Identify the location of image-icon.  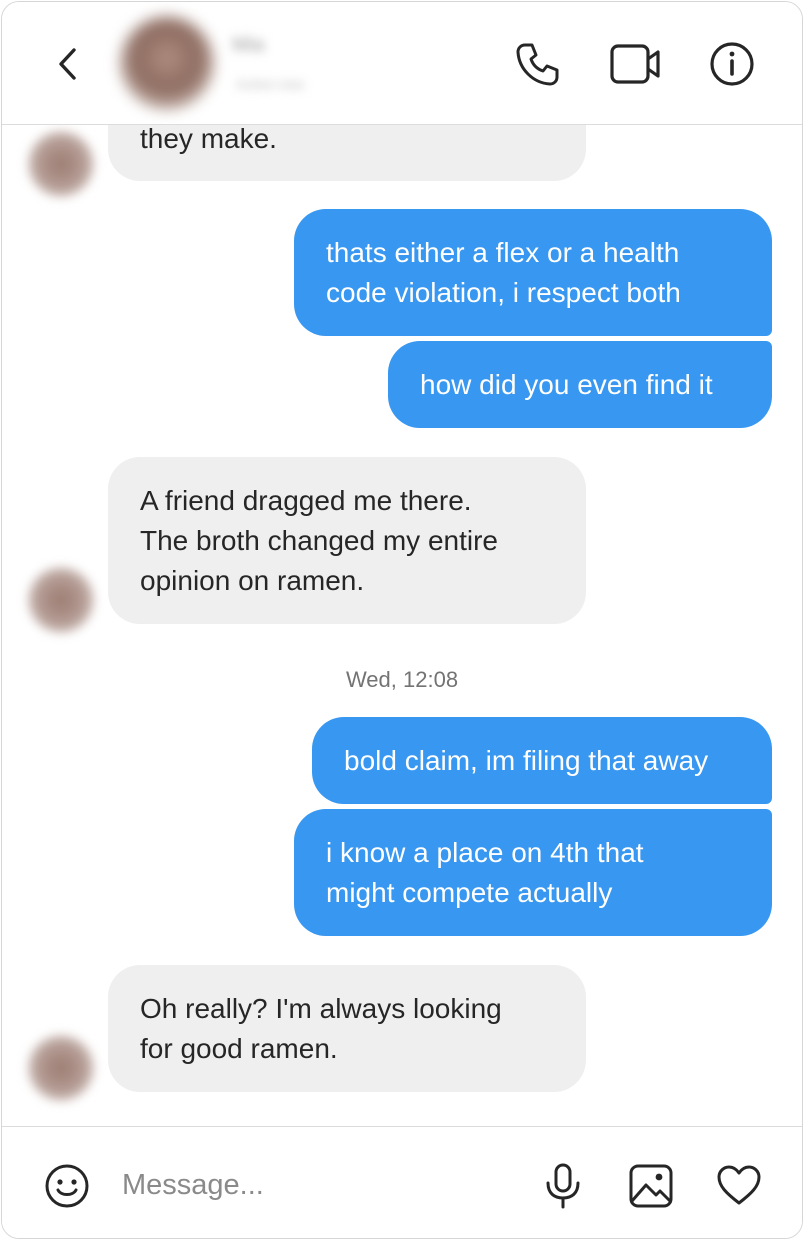
(651, 1186).